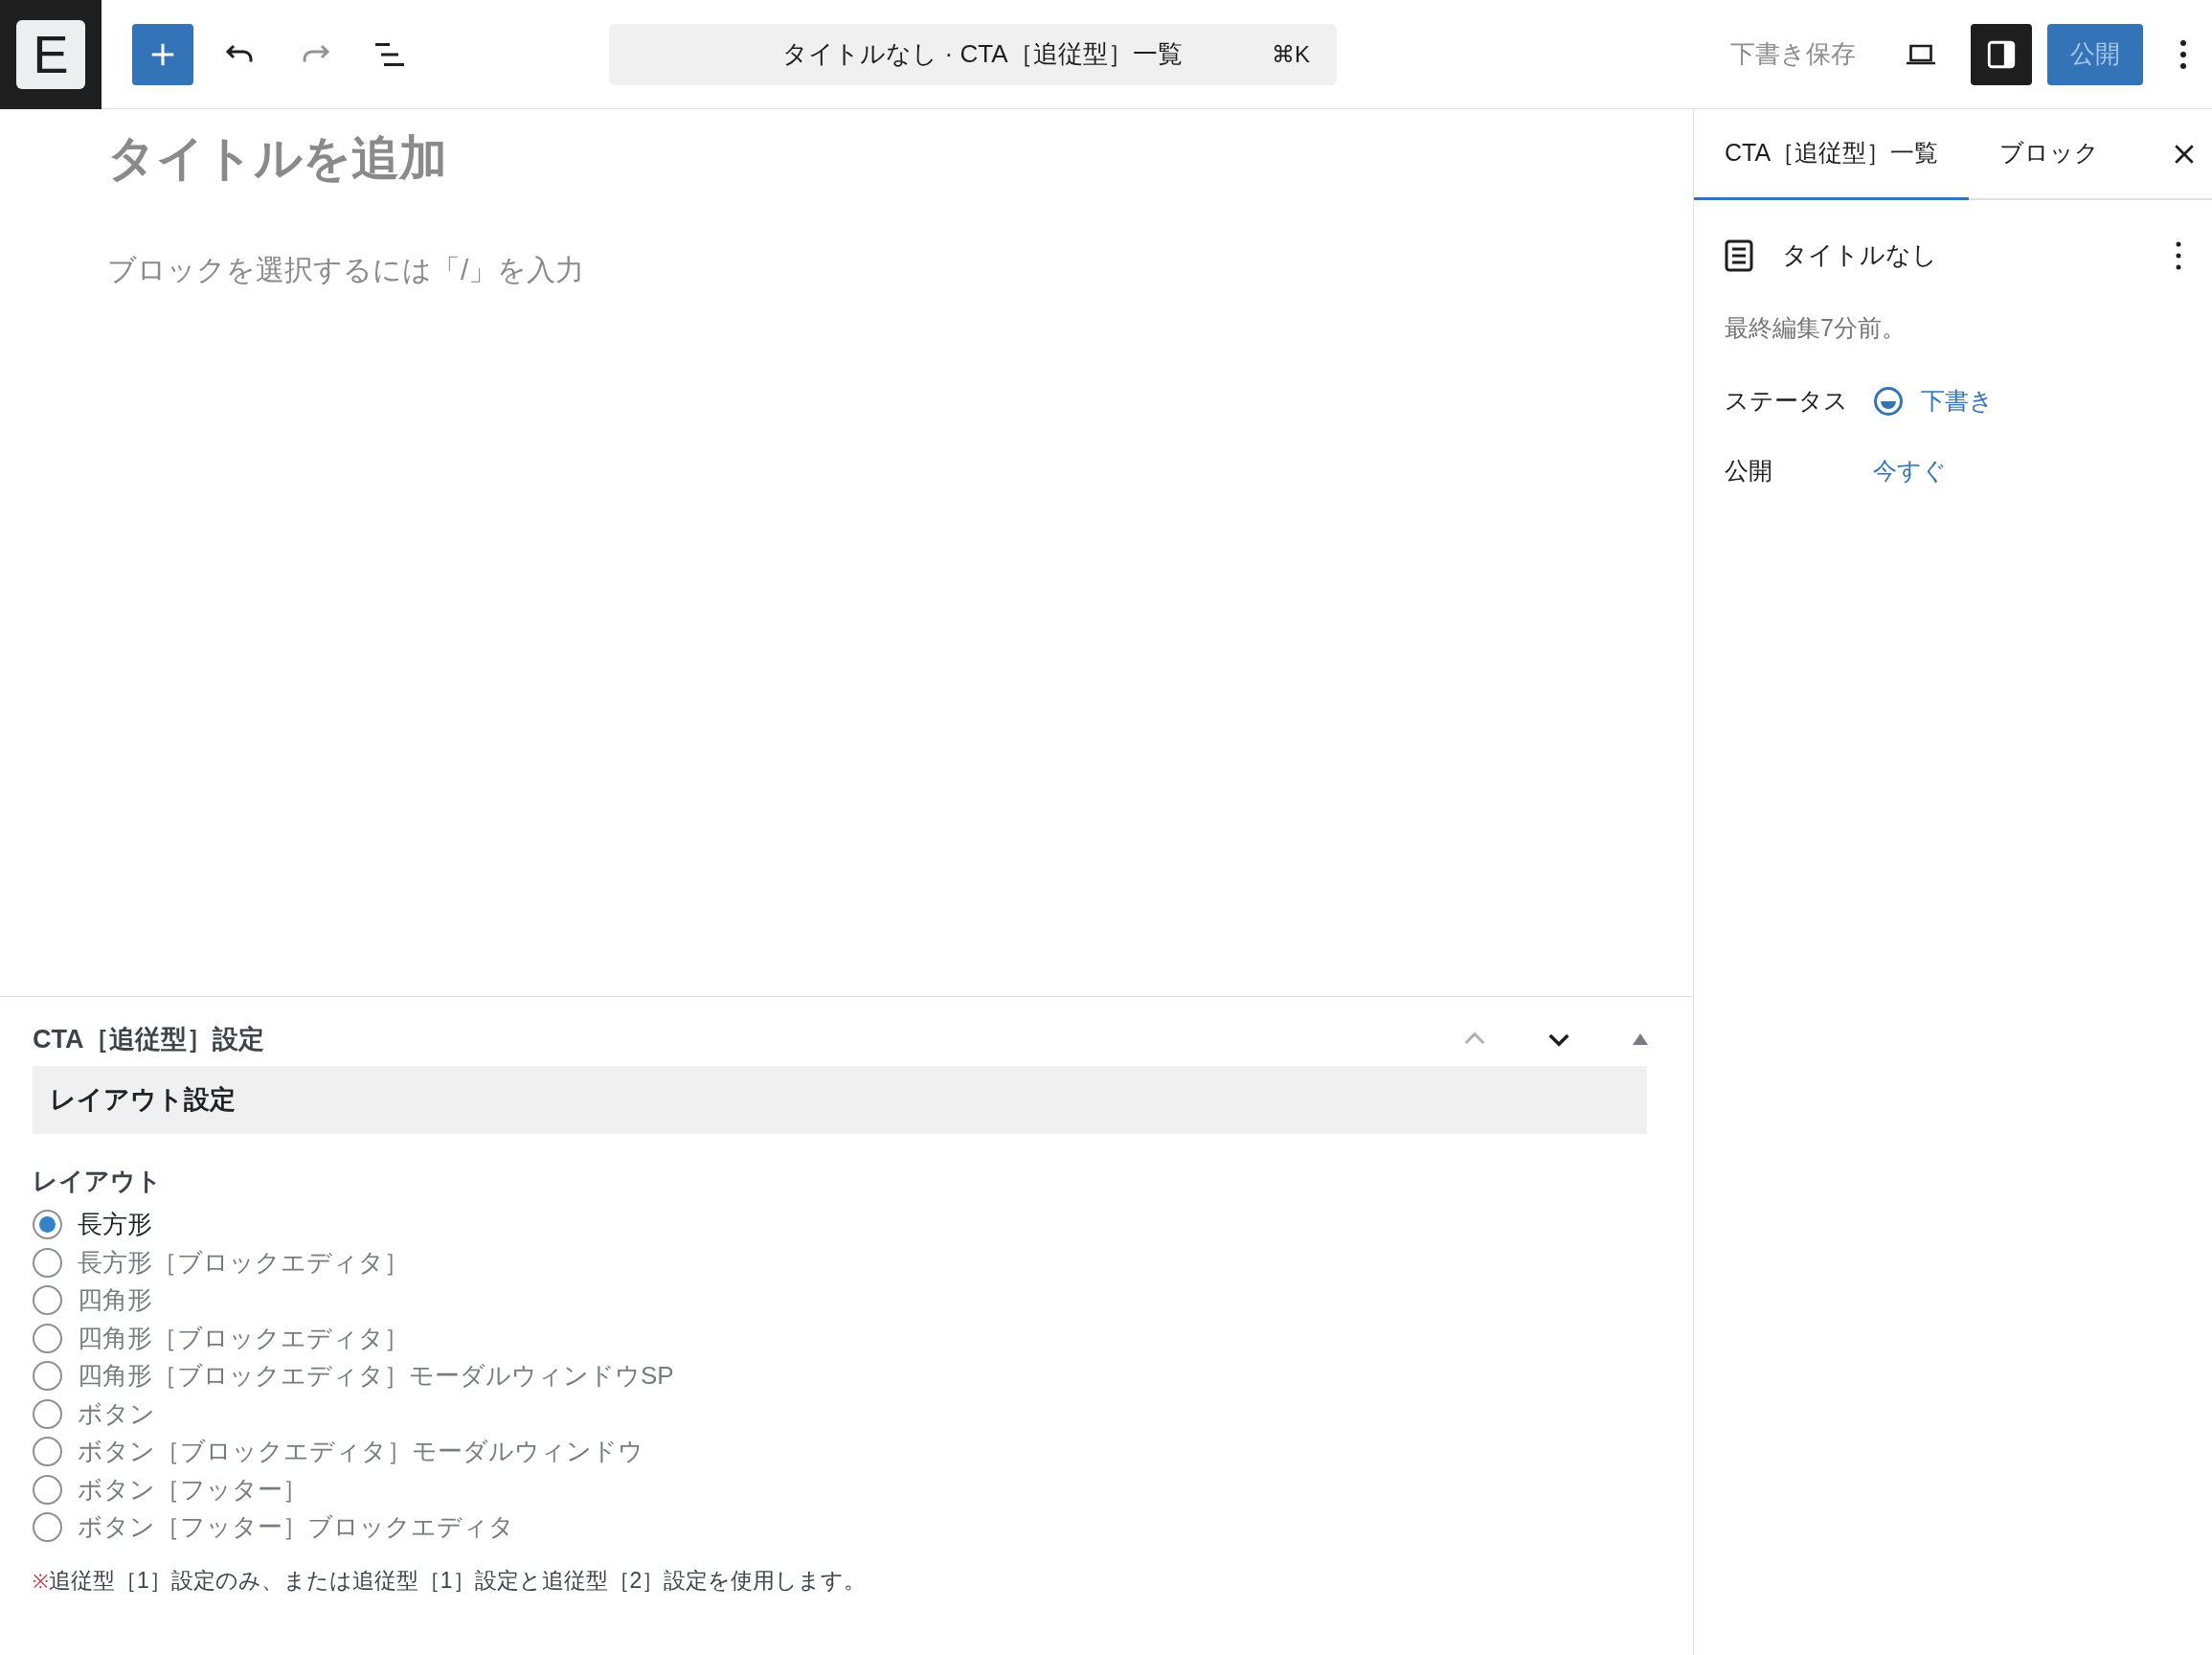 This screenshot has height=1655, width=2212. Describe the element at coordinates (149, 1039) in the screenshot. I see `meta-box-title: CTA［追従型］設定` at that location.